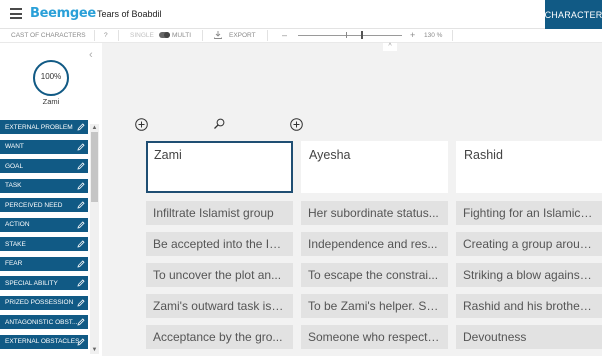  What do you see at coordinates (284, 35) in the screenshot?
I see `zoom-out-button: –` at bounding box center [284, 35].